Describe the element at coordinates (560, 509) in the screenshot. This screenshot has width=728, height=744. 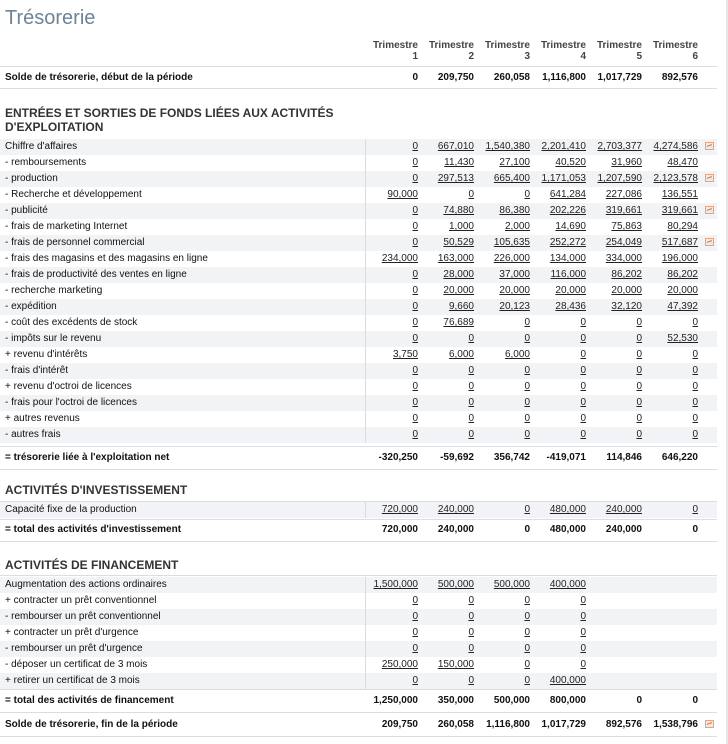
I see `value-input-cell: 480,000` at that location.